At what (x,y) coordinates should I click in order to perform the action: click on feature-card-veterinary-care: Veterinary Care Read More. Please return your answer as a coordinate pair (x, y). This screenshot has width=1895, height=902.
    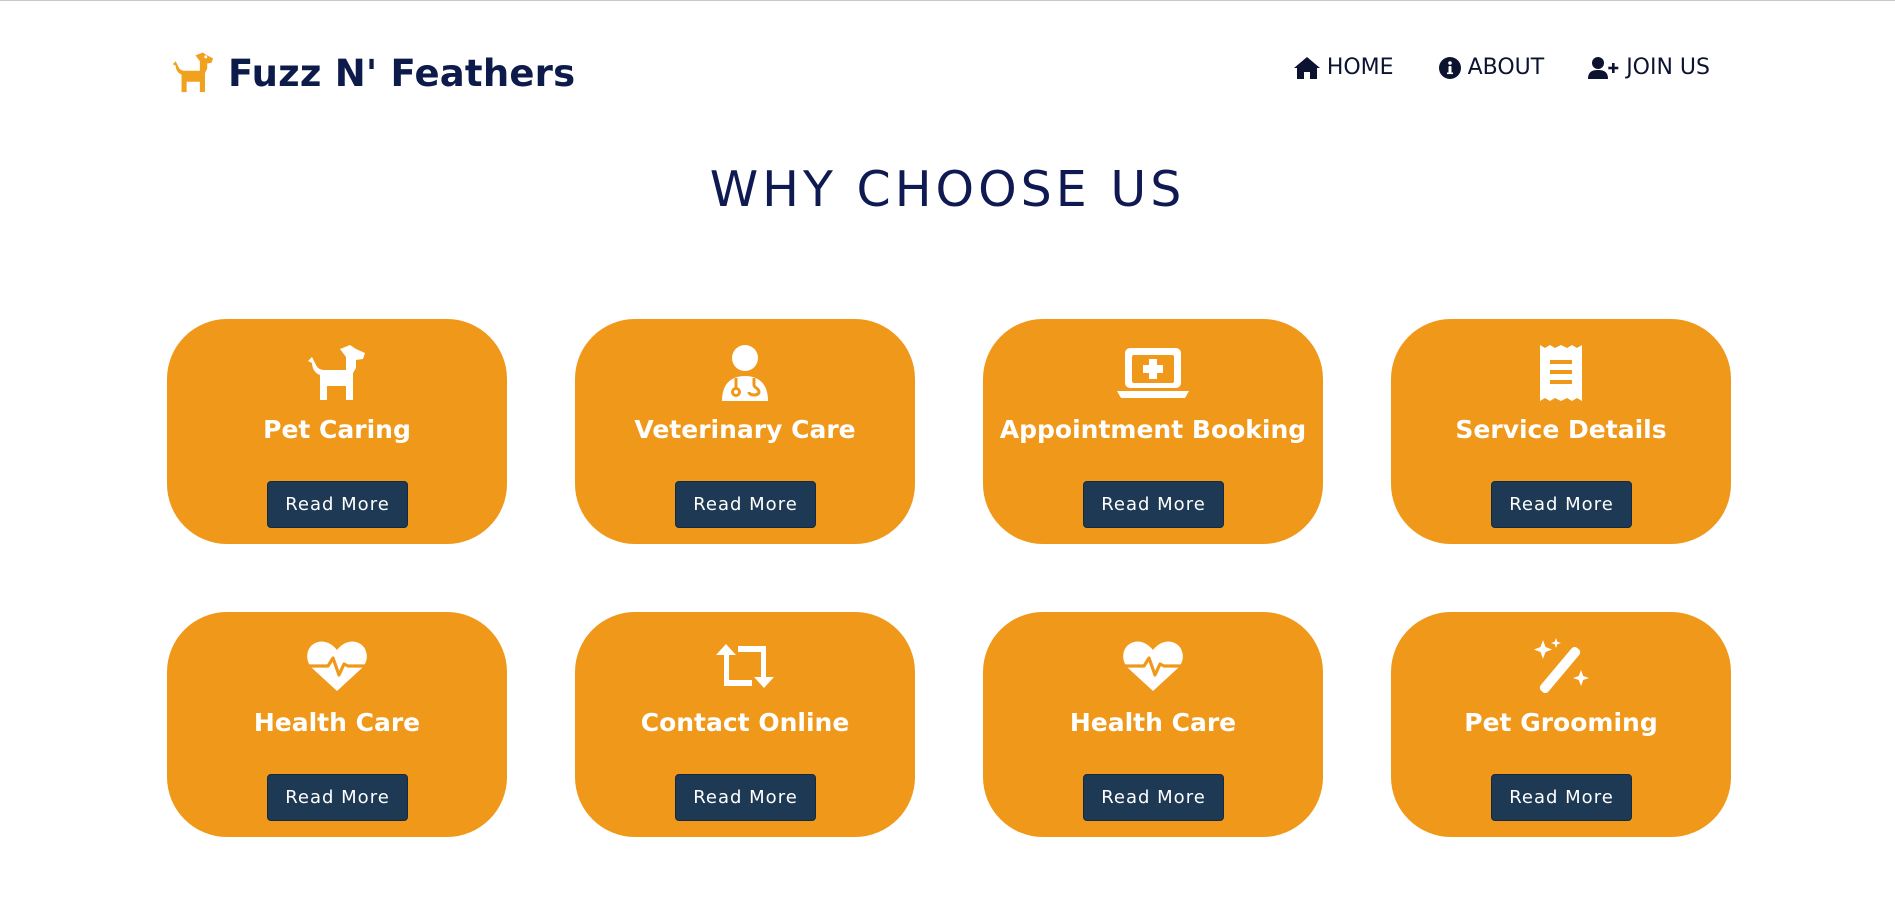
    Looking at the image, I should click on (745, 431).